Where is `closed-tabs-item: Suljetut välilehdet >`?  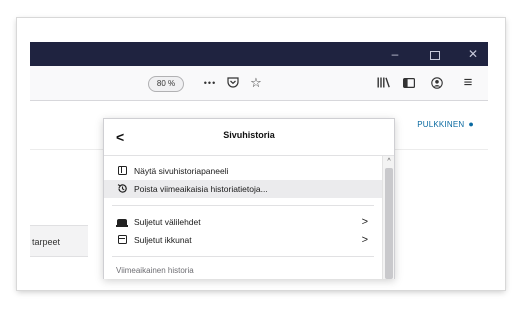
closed-tabs-item: Suljetut välilehdet > is located at coordinates (243, 222).